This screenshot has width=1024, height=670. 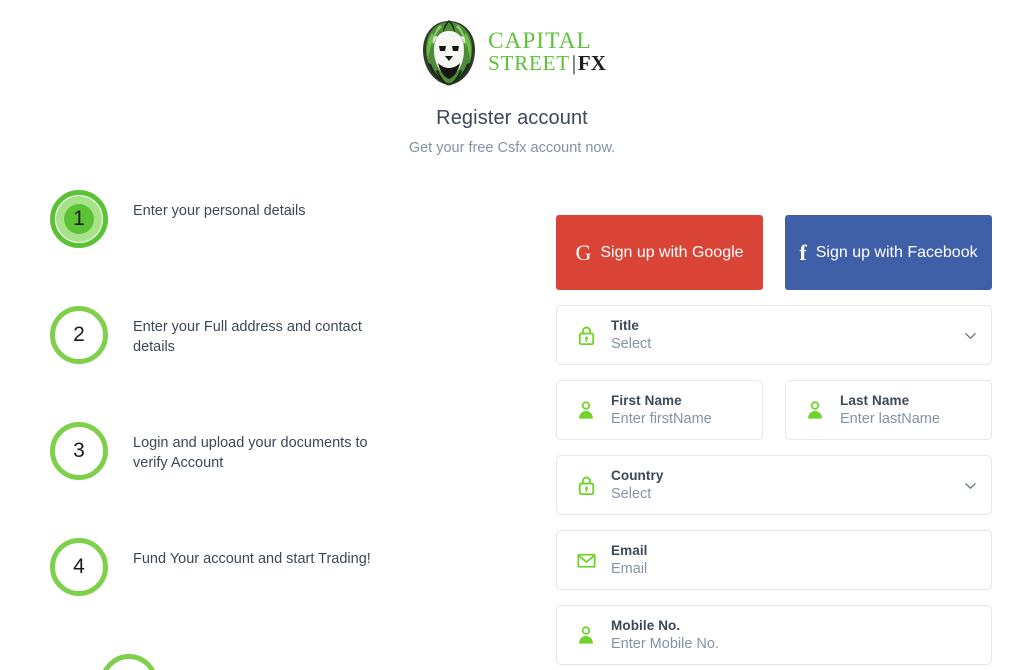 I want to click on country-row: Country Select, so click(x=774, y=485).